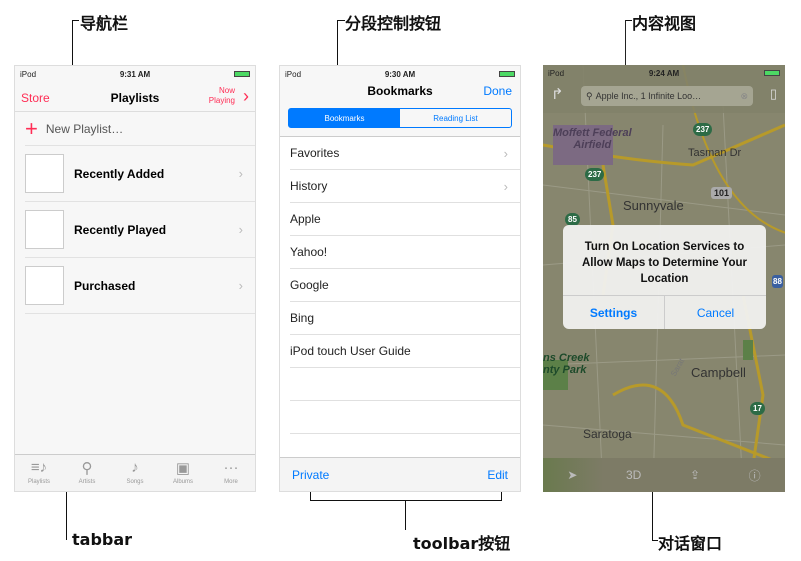 The height and width of the screenshot is (561, 801). I want to click on playlists-icon: ≡♪, so click(39, 467).